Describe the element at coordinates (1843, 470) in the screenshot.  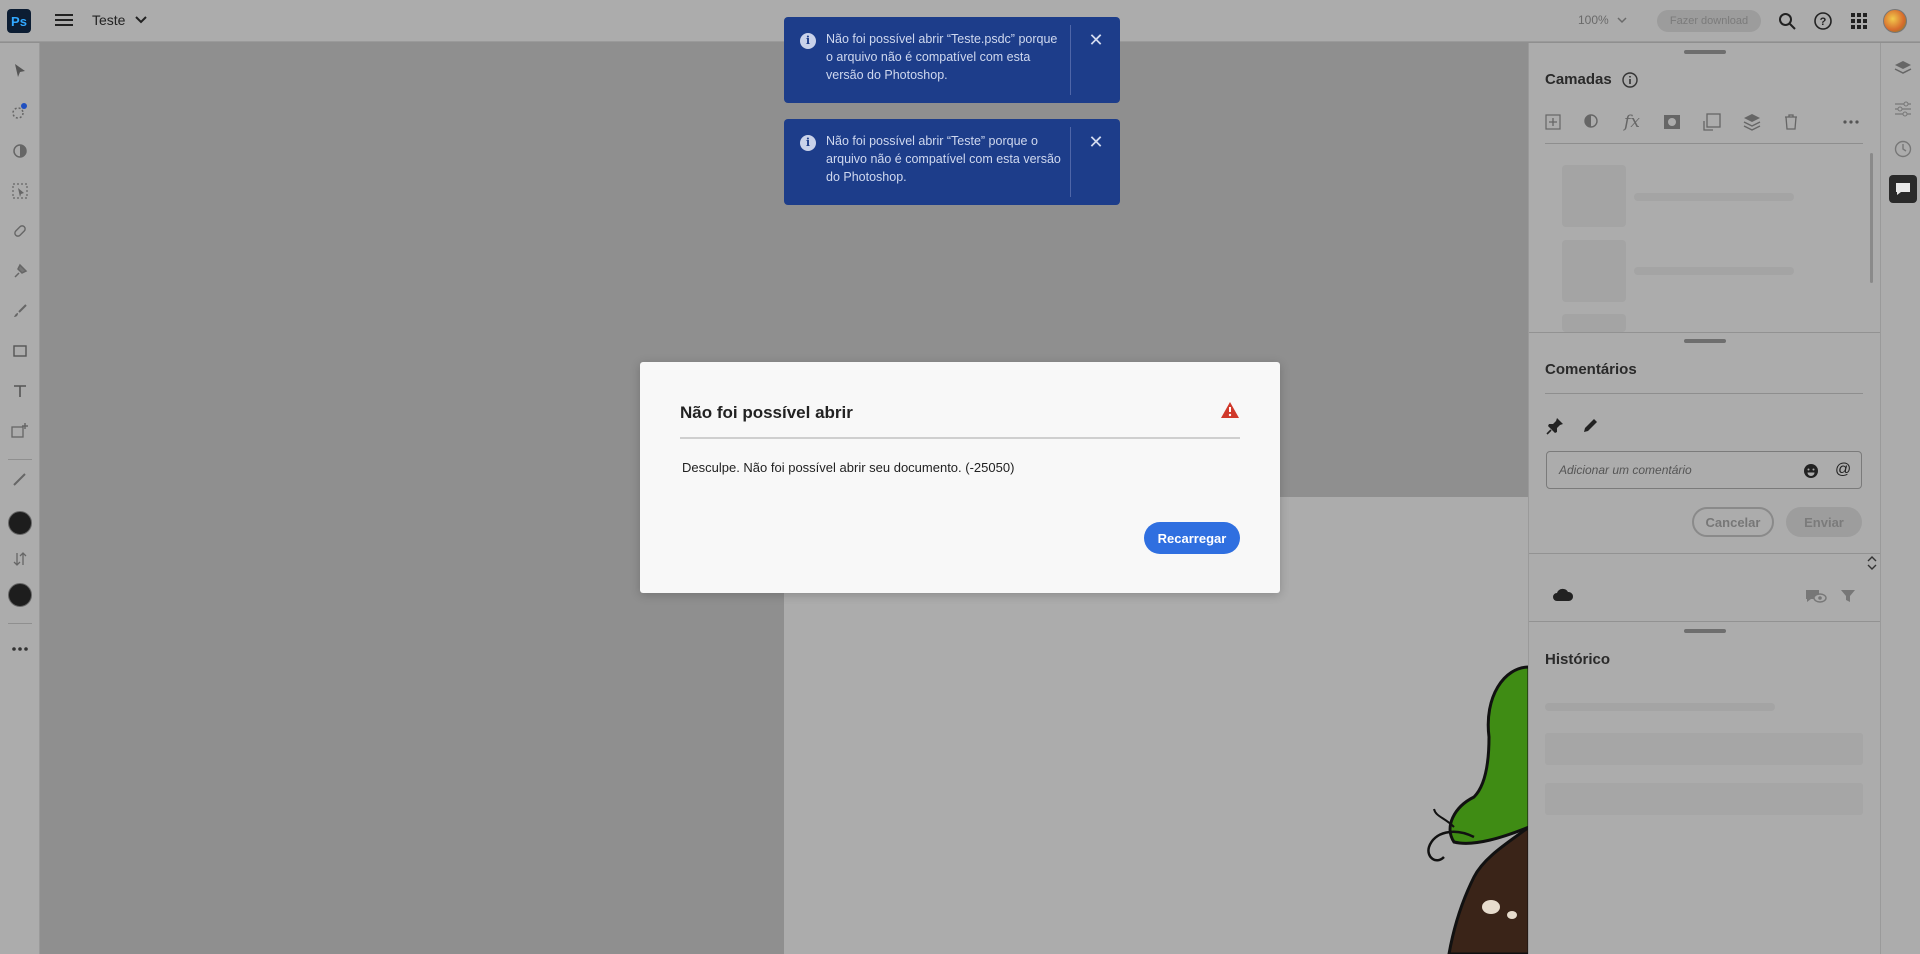
I see `mention-icon: @` at that location.